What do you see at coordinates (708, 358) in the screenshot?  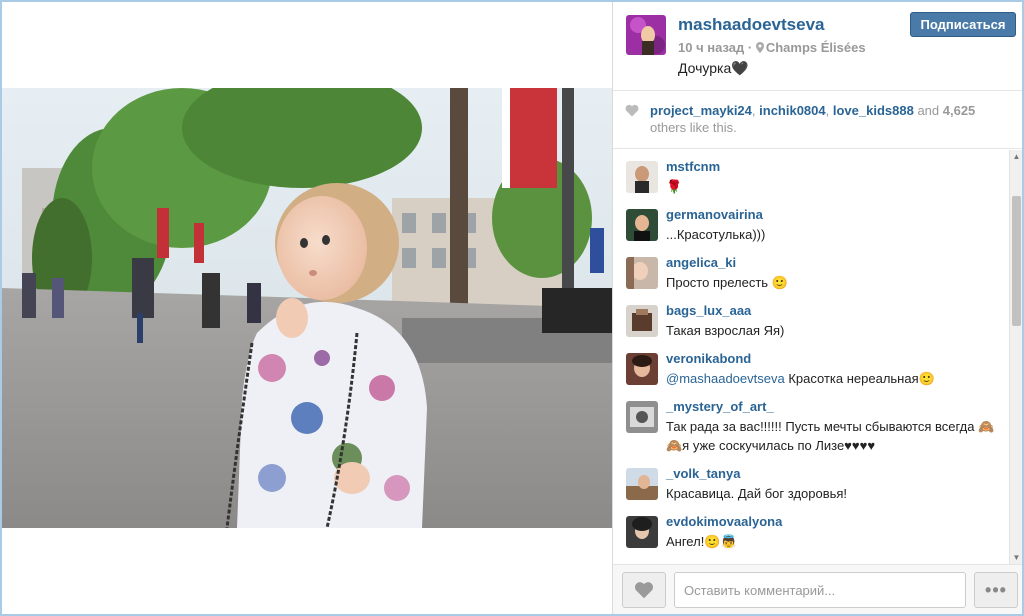 I see `commenter-username: veronikabond` at bounding box center [708, 358].